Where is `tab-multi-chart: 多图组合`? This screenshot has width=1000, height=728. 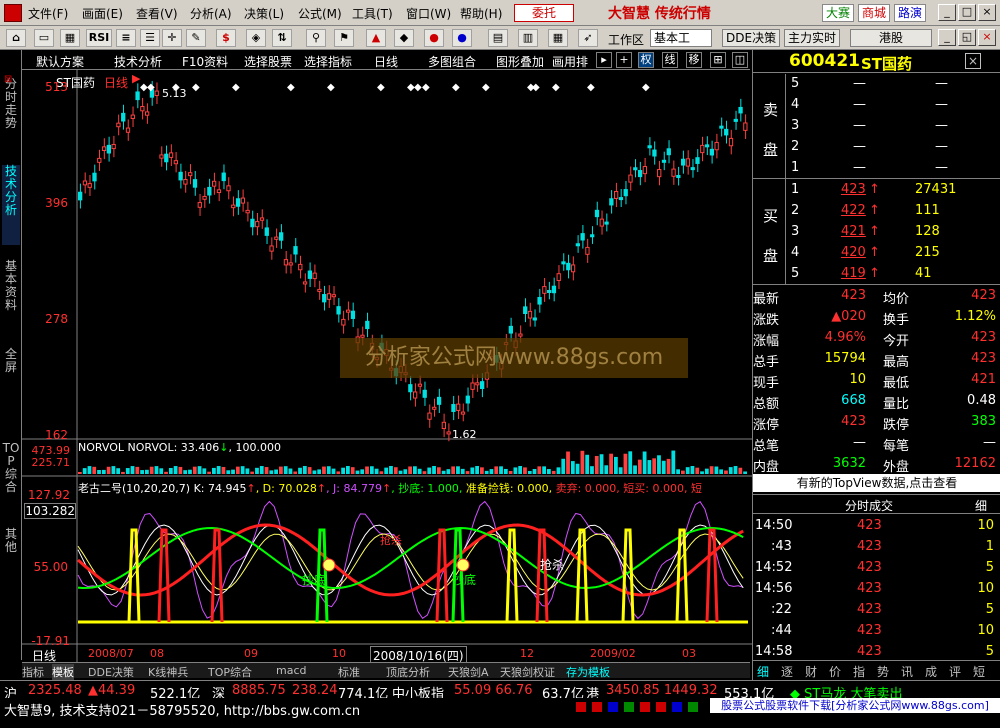 tab-multi-chart: 多图组合 is located at coordinates (452, 61).